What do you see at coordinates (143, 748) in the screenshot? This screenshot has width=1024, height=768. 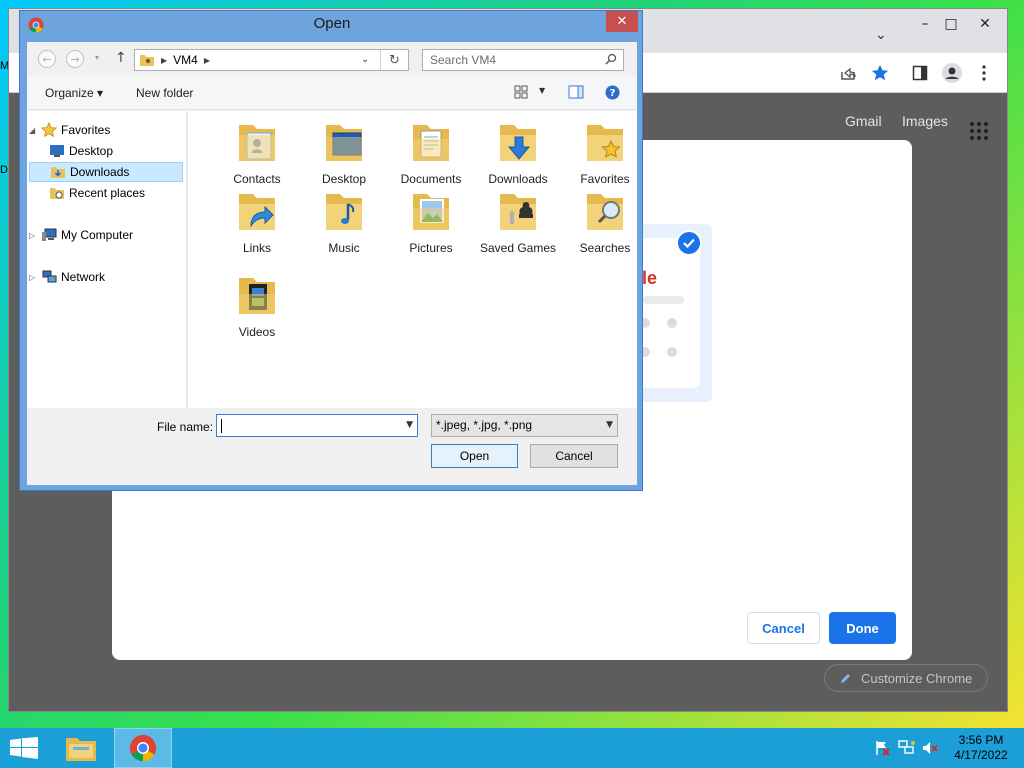 I see `taskbar-chrome` at bounding box center [143, 748].